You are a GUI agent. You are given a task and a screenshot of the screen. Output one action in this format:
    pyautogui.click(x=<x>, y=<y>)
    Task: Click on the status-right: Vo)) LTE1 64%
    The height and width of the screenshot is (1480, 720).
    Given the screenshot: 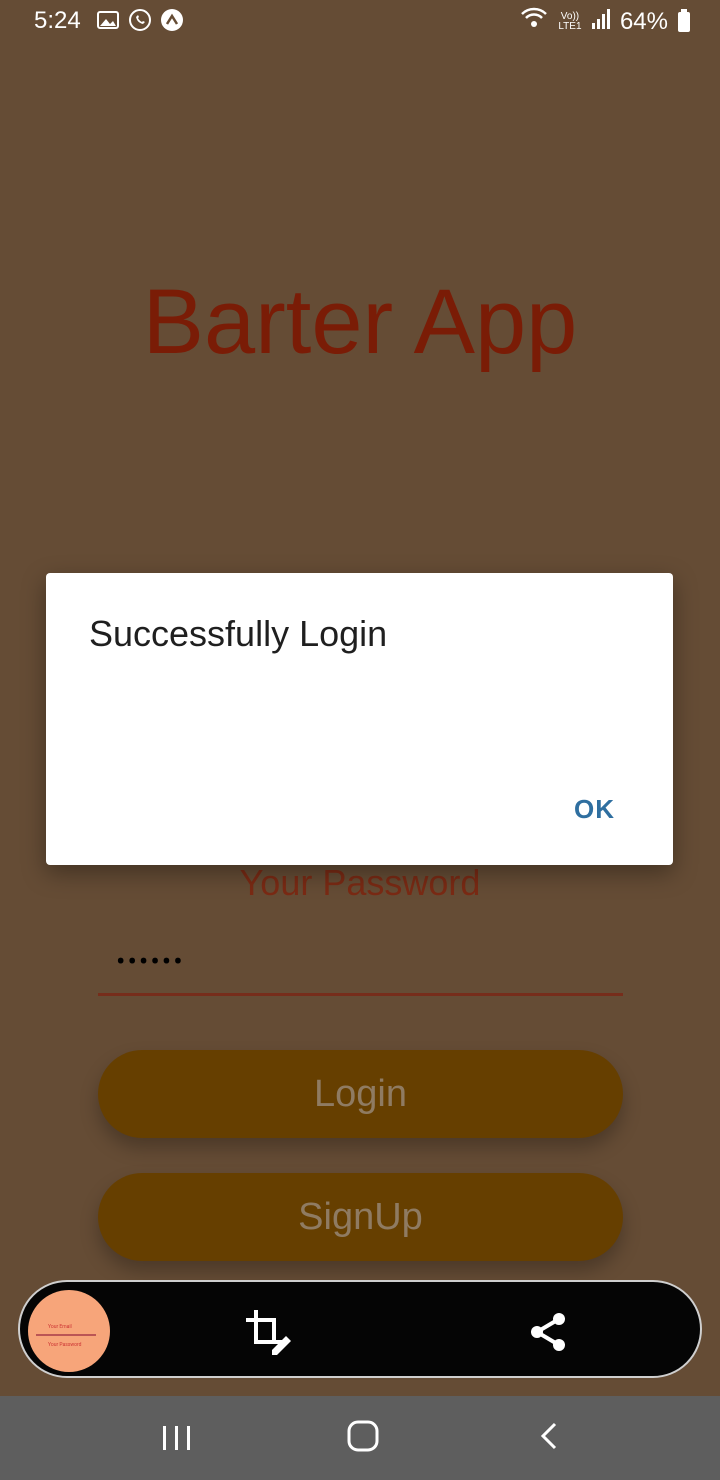 What is the action you would take?
    pyautogui.click(x=605, y=21)
    